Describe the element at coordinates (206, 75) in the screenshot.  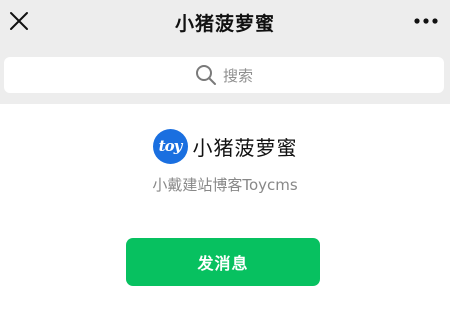
I see `search-icon` at that location.